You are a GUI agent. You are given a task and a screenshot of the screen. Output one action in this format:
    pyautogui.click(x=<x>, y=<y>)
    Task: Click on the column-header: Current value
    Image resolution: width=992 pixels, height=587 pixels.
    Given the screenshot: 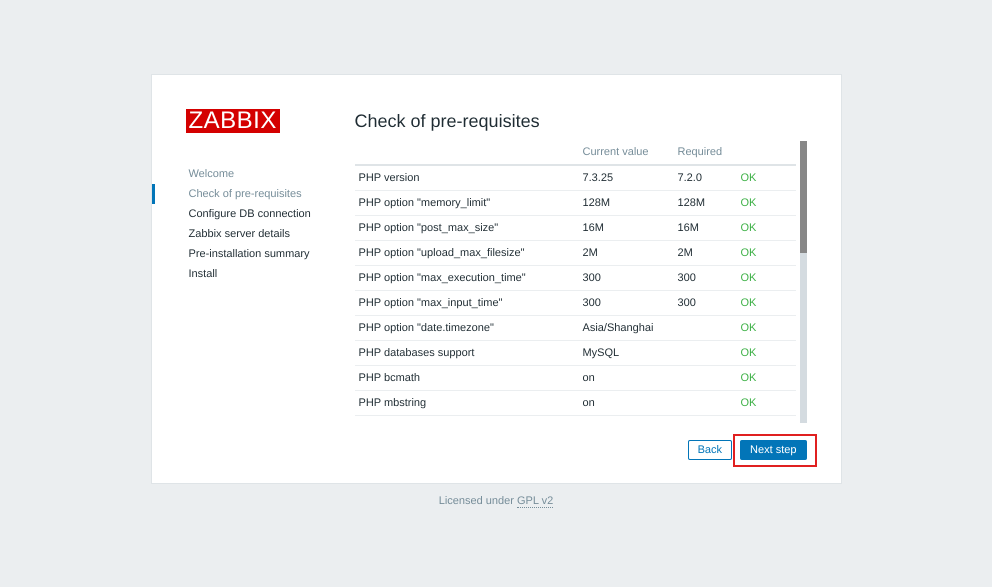 What is the action you would take?
    pyautogui.click(x=616, y=152)
    